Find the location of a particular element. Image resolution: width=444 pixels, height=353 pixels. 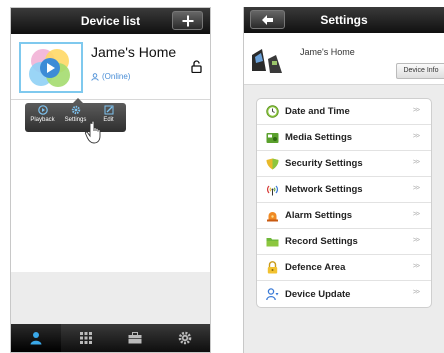

menu-item-label: Record Settings is located at coordinates (321, 241).